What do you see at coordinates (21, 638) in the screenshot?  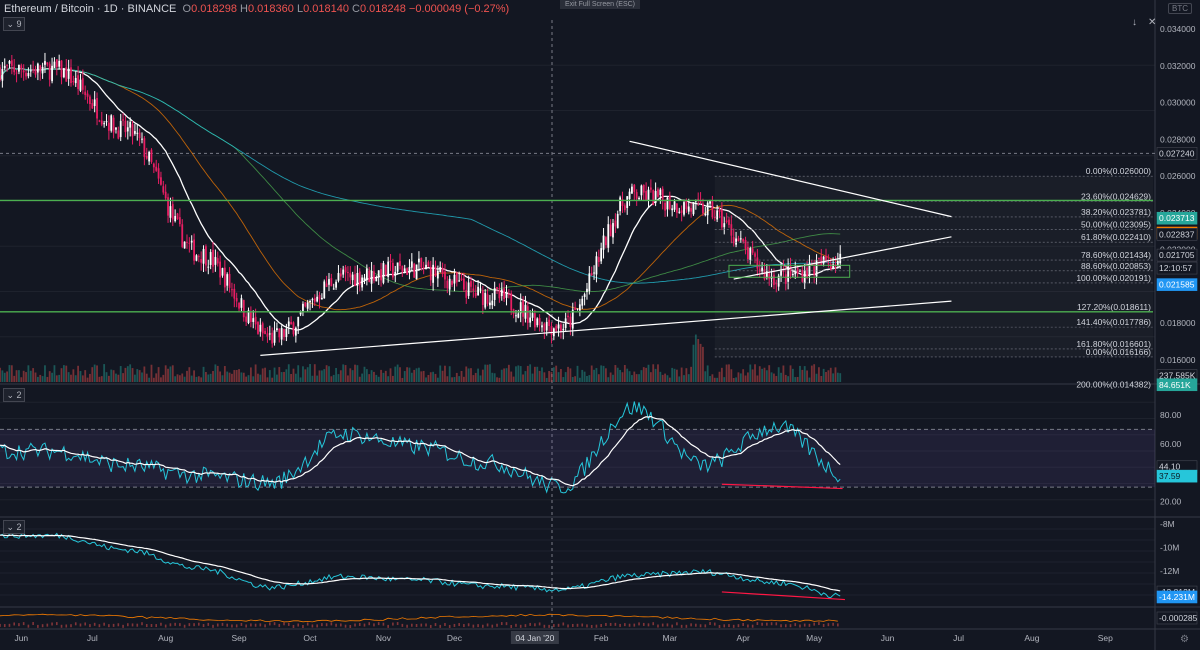 I see `x-axis-label: Jun` at bounding box center [21, 638].